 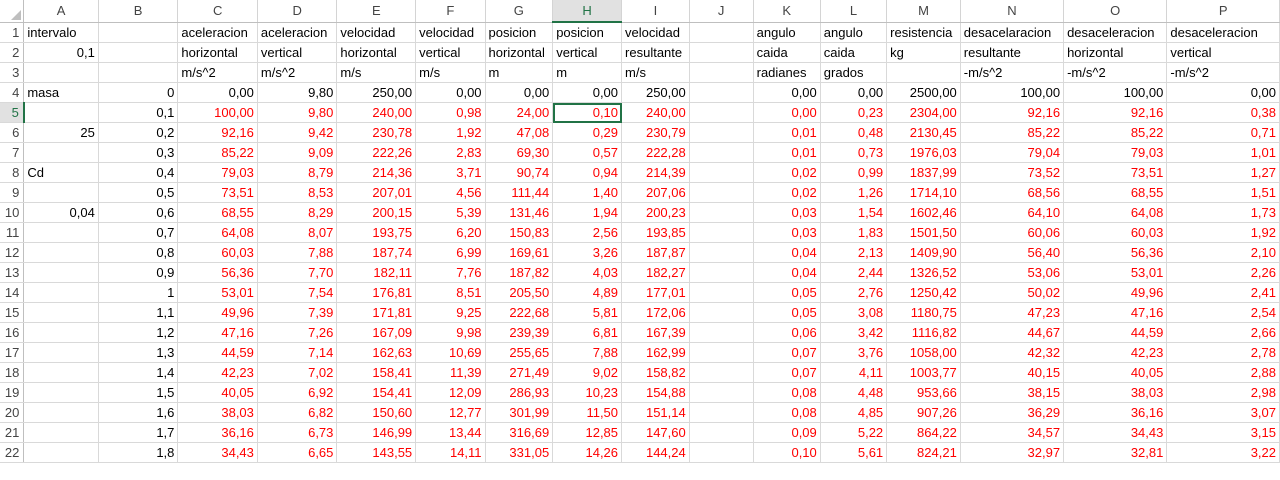 I want to click on cell-j11, so click(x=721, y=232).